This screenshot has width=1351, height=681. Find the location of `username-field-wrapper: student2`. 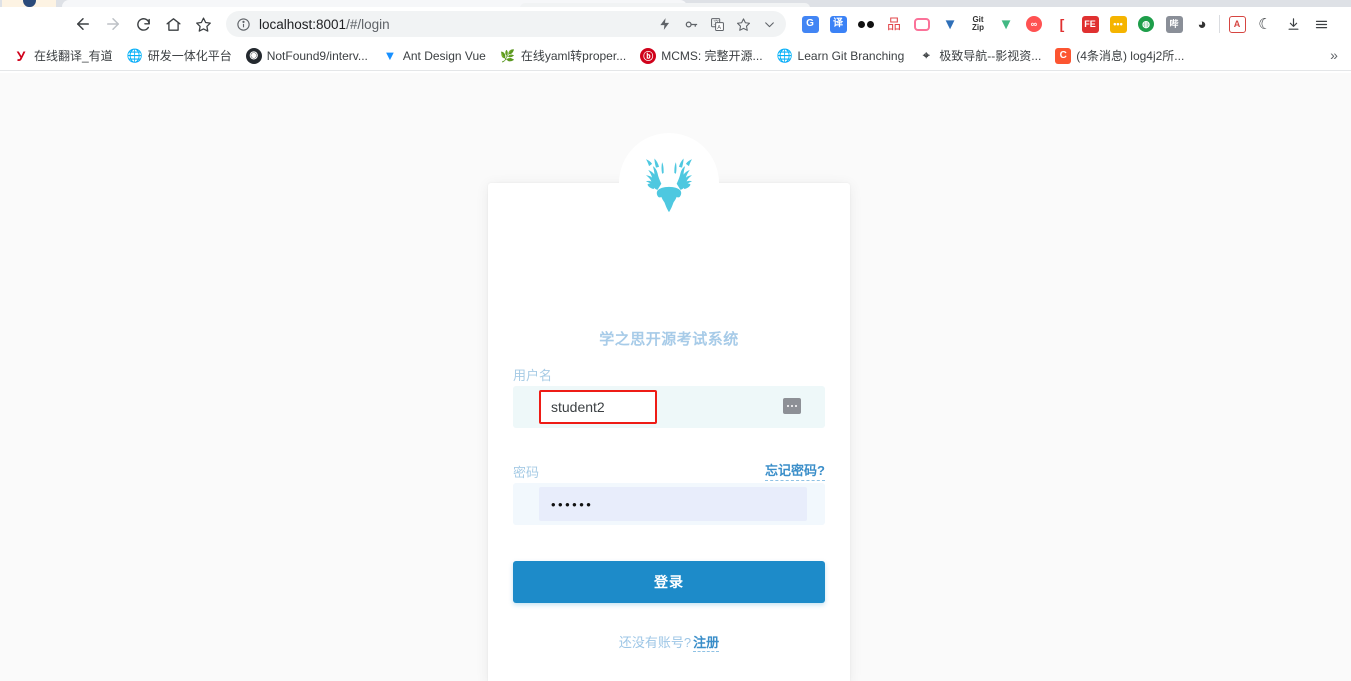

username-field-wrapper: student2 is located at coordinates (669, 407).